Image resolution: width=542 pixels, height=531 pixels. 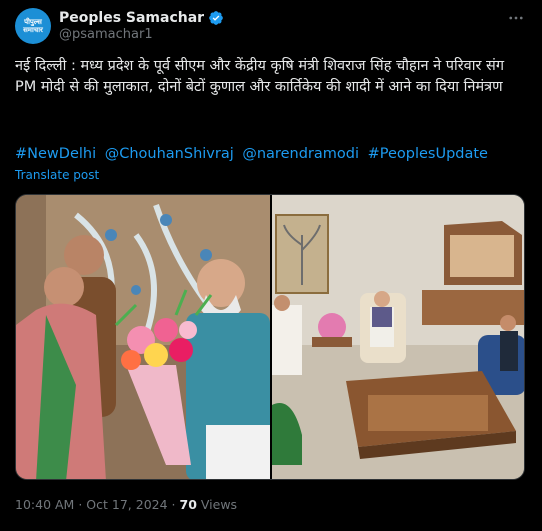 What do you see at coordinates (516, 18) in the screenshot?
I see `more-options-icon` at bounding box center [516, 18].